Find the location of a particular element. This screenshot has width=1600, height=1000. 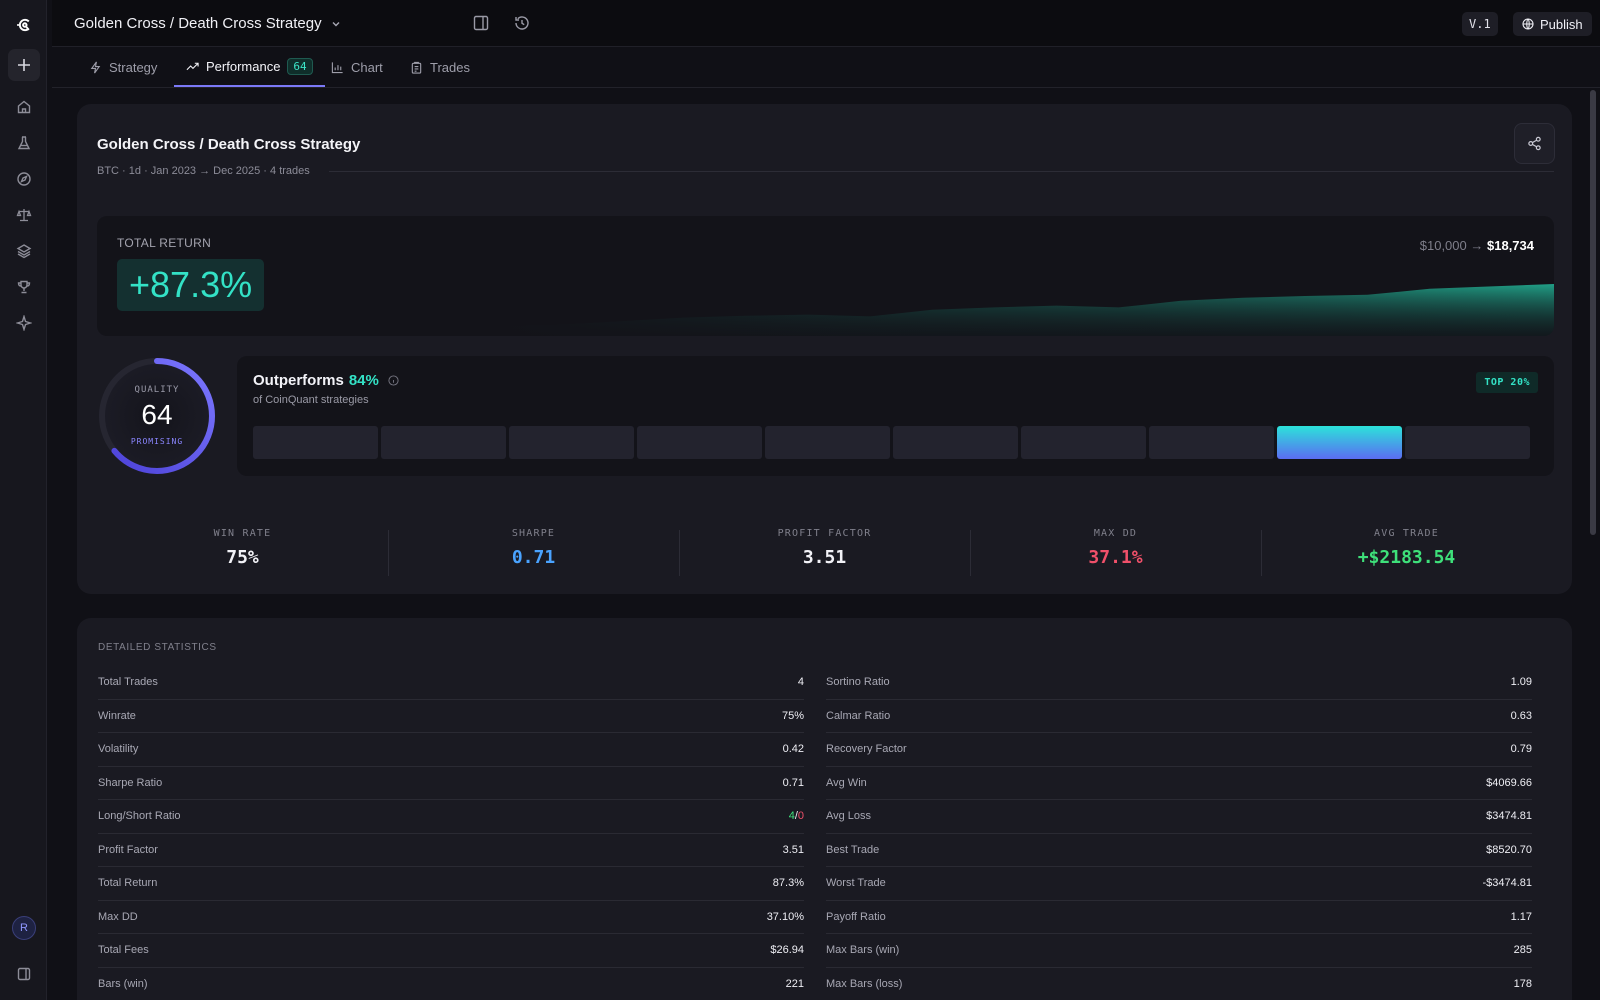

end-equity: $18,734 is located at coordinates (1510, 245).